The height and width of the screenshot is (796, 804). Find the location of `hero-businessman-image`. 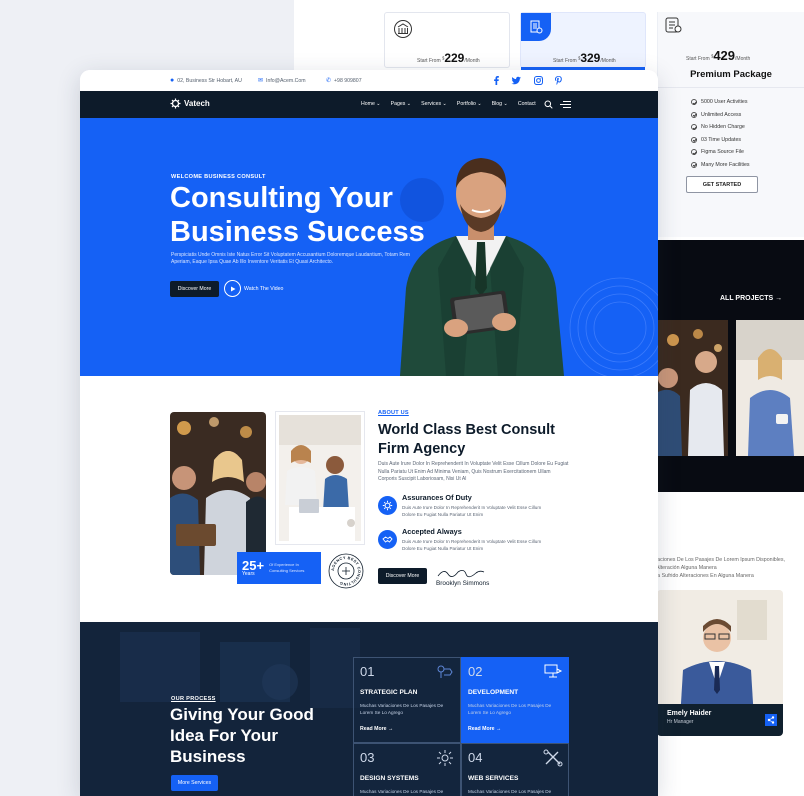

hero-businessman-image is located at coordinates (482, 267).